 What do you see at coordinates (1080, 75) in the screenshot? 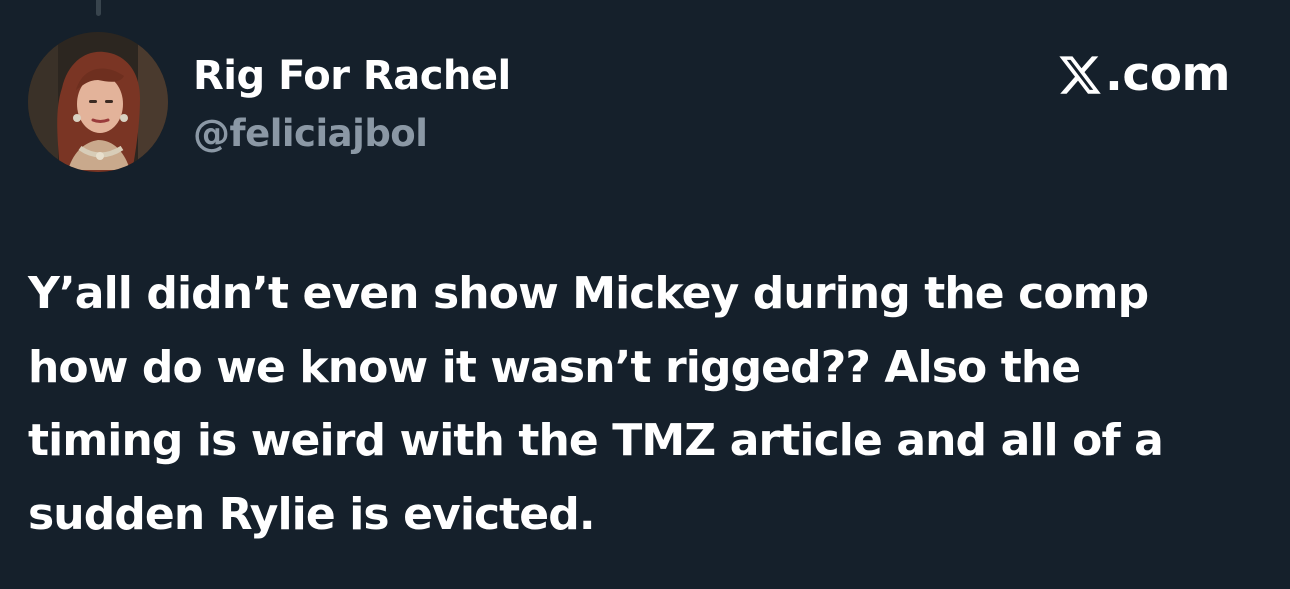
I see `x-logo-icon` at bounding box center [1080, 75].